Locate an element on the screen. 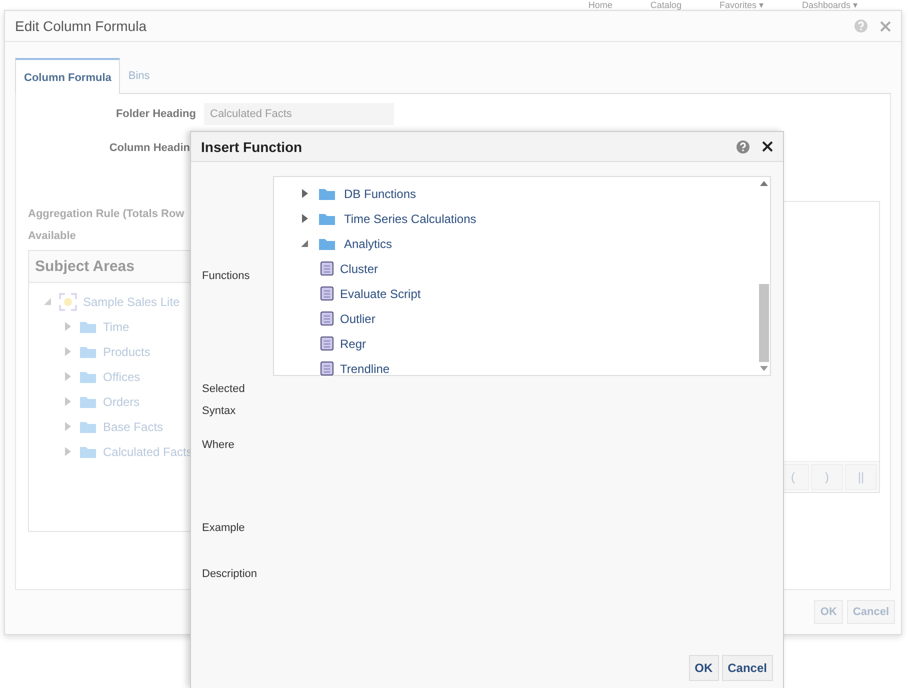  field-label: Column Headin is located at coordinates (149, 148).